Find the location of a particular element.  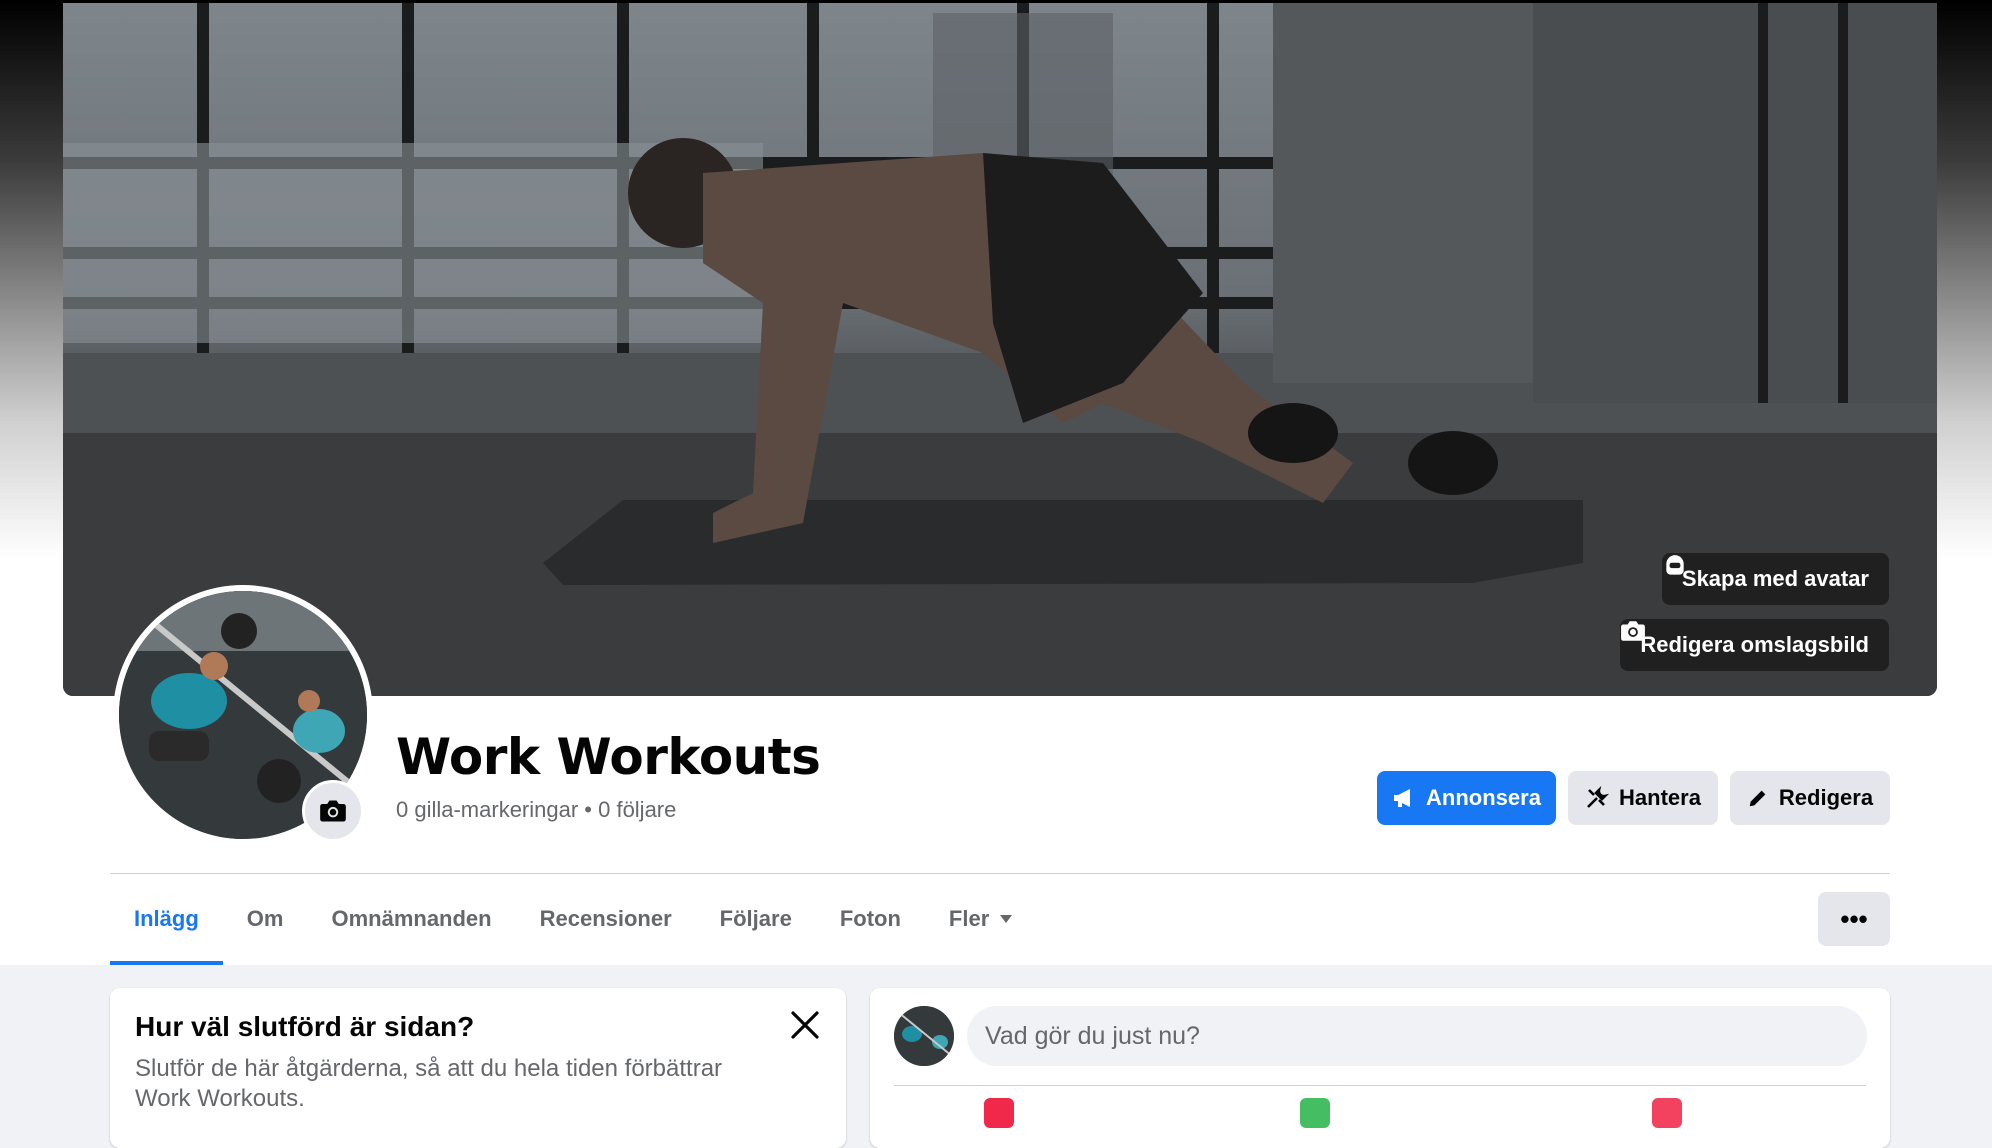

tab-photos-label: Foton is located at coordinates (870, 918).